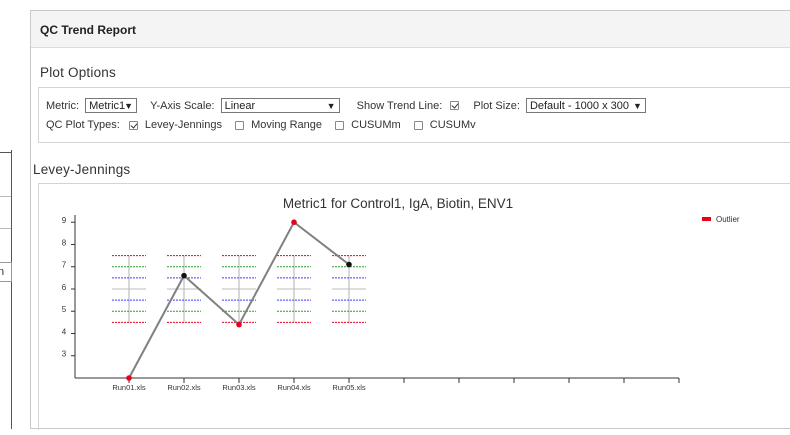  What do you see at coordinates (294, 387) in the screenshot?
I see `x-tick-label: Run04.xls` at bounding box center [294, 387].